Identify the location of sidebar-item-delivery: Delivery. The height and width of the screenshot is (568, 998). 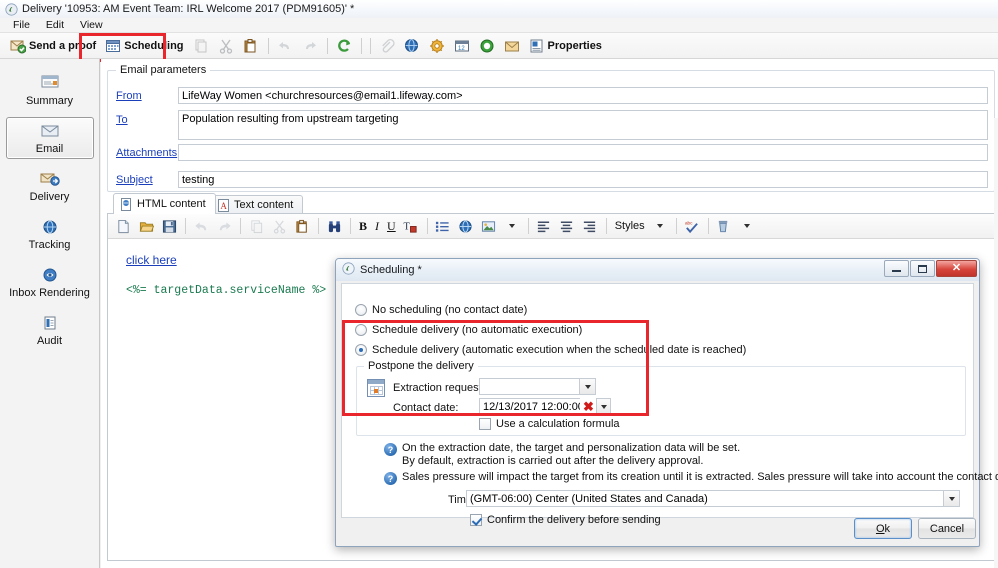
(50, 186).